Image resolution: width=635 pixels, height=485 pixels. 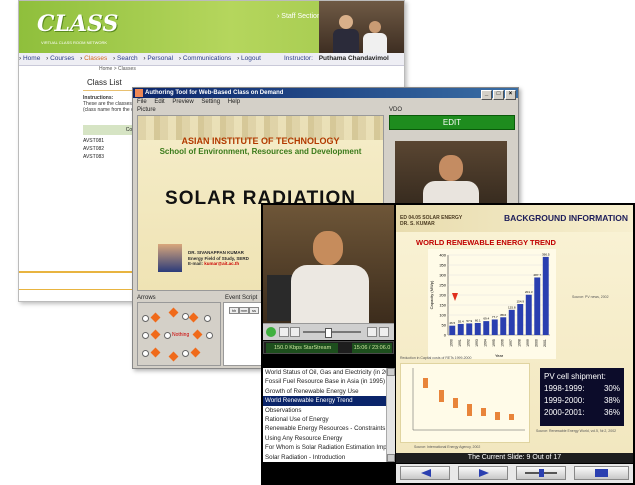 I want to click on nothing-label: Nothing, so click(x=181, y=335).